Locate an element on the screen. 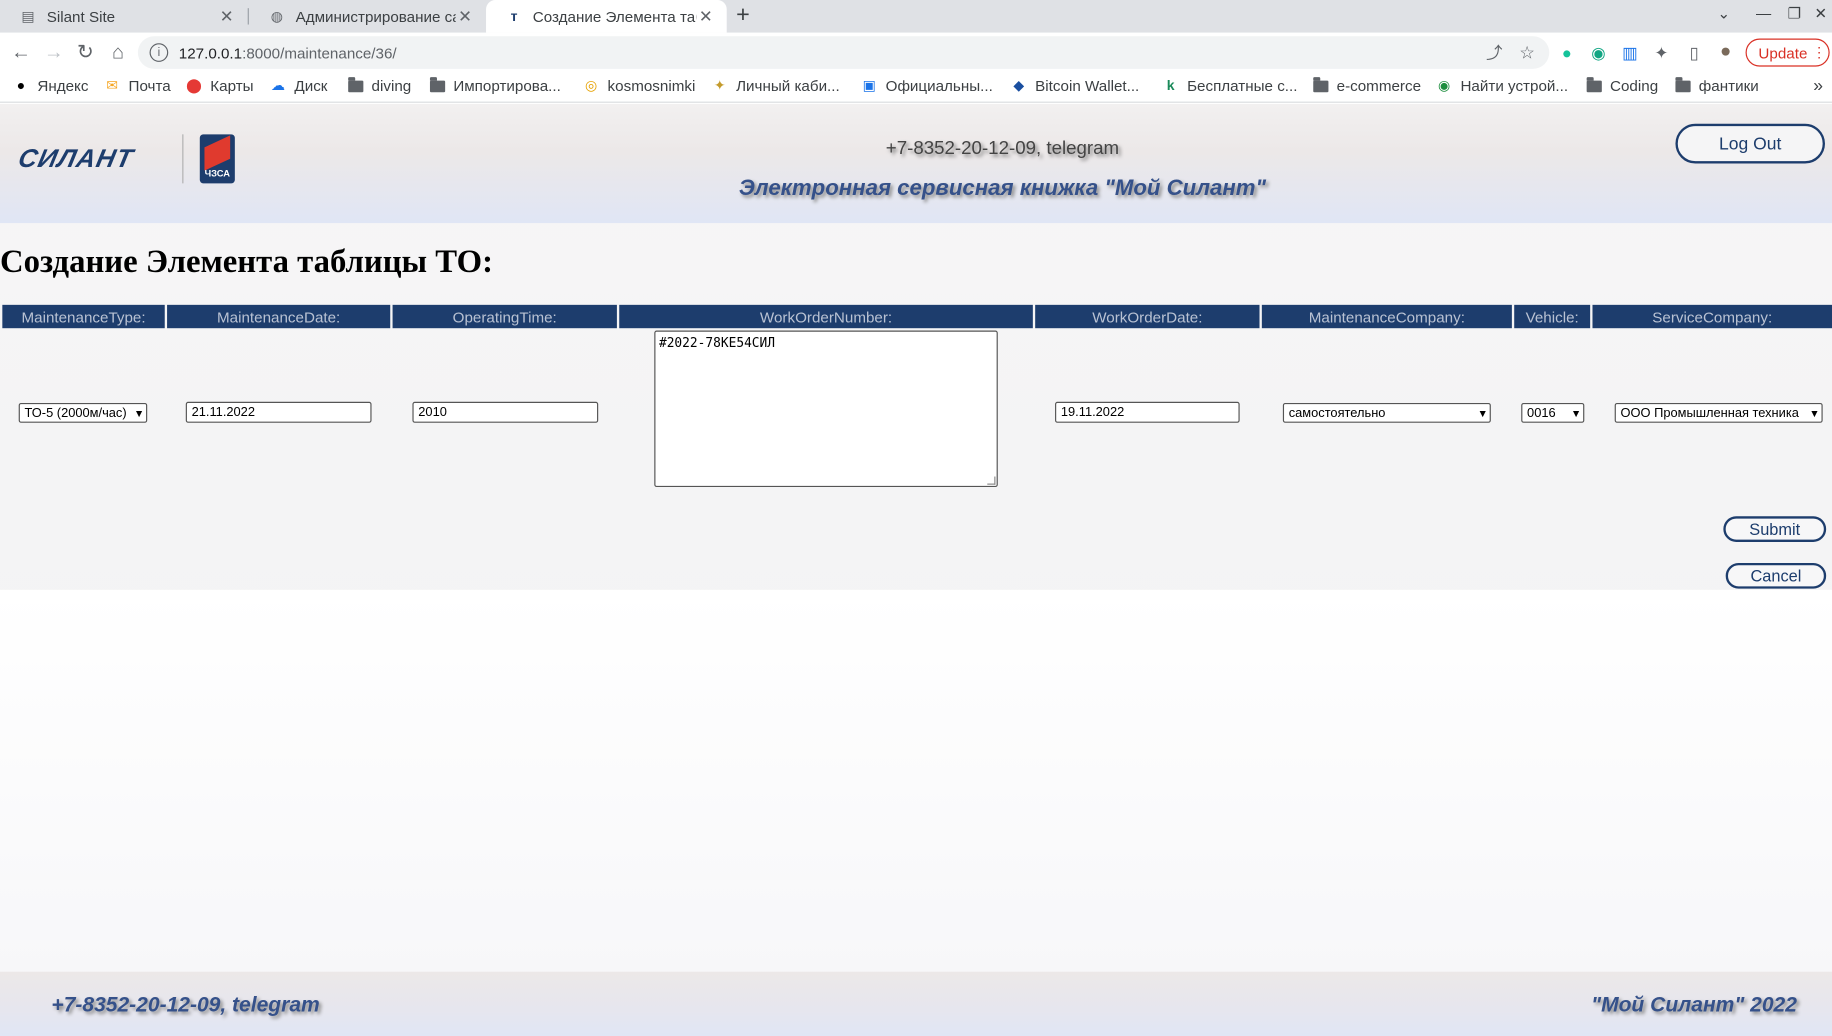 This screenshot has height=1036, width=1832. share-icon: ⤴ is located at coordinates (1494, 53).